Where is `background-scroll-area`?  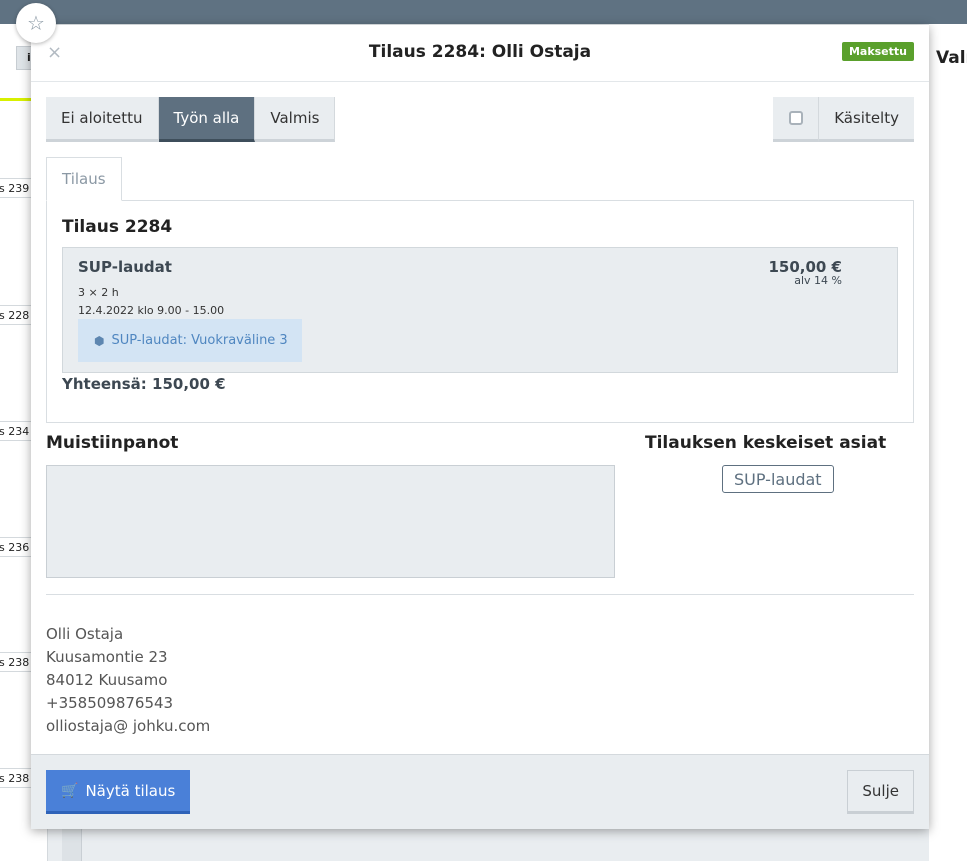
background-scroll-area is located at coordinates (72, 845).